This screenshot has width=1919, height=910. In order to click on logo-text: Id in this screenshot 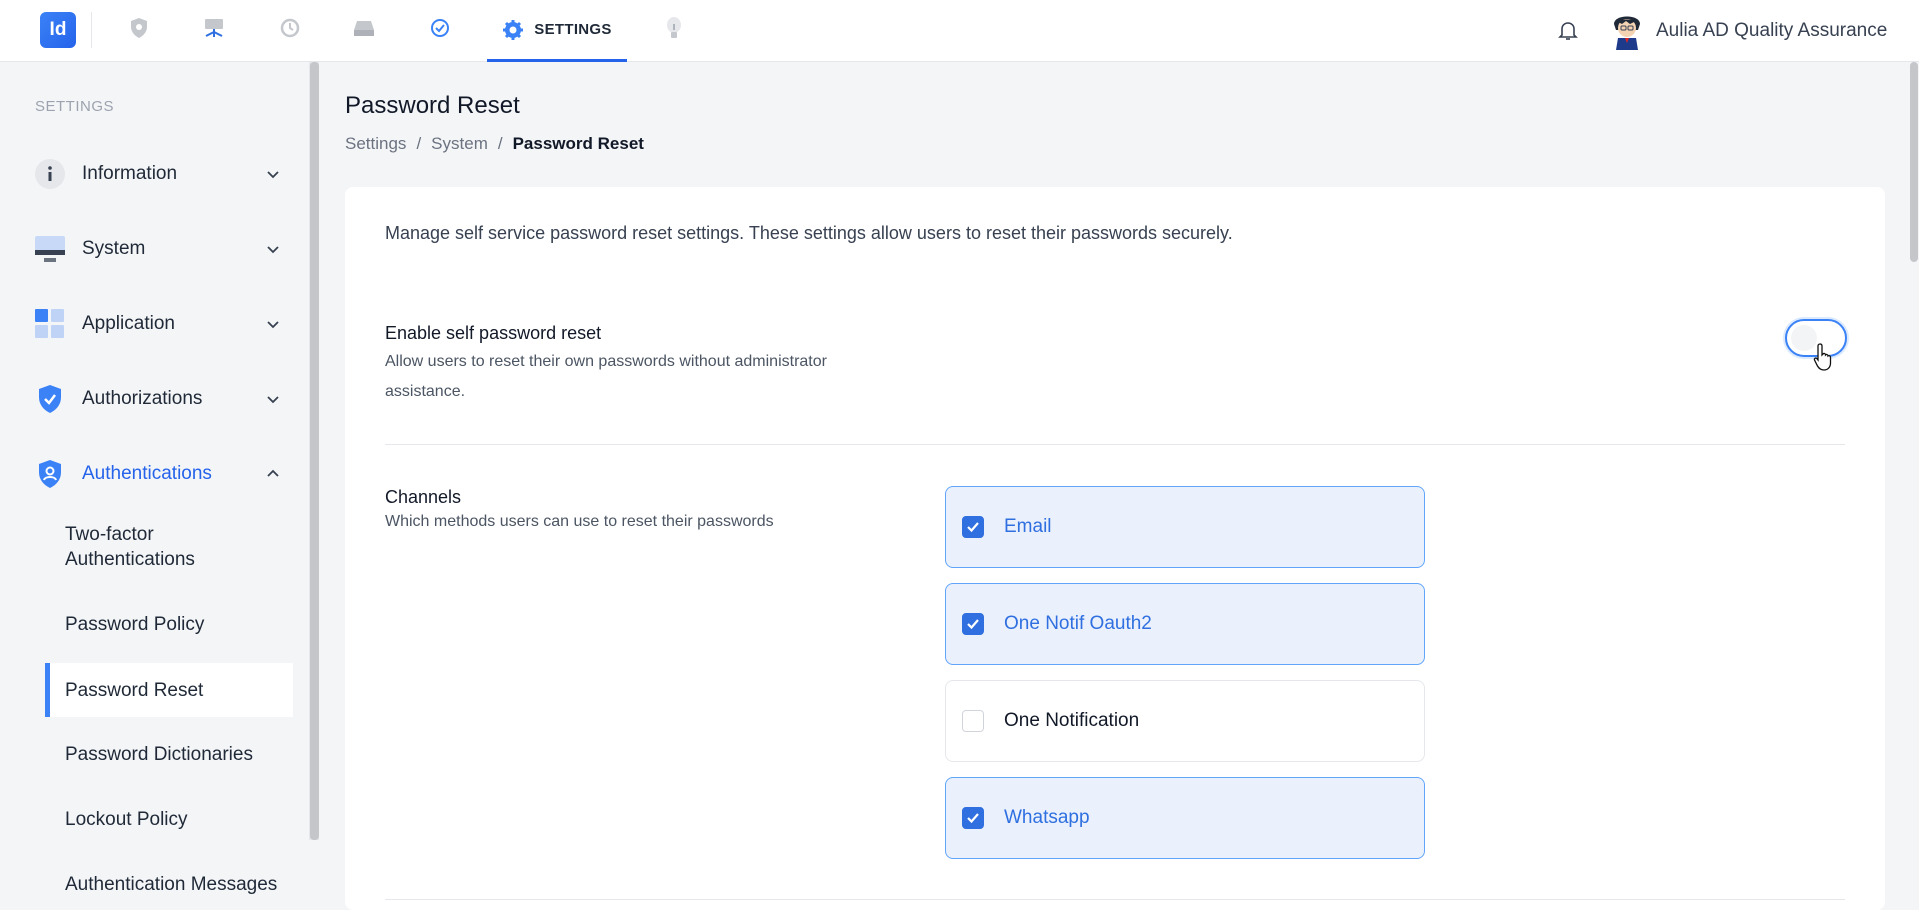, I will do `click(58, 29)`.